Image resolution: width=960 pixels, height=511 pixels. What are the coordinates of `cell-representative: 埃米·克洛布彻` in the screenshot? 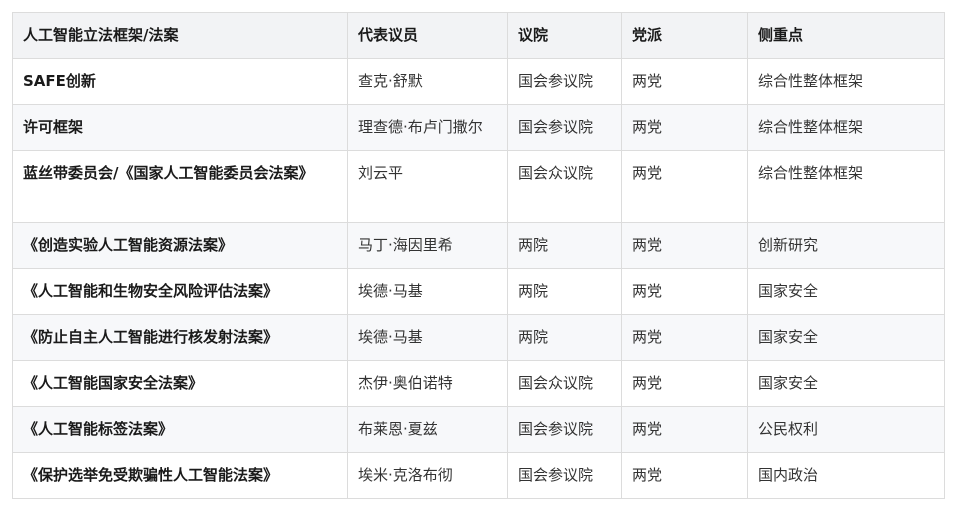 It's located at (427, 475).